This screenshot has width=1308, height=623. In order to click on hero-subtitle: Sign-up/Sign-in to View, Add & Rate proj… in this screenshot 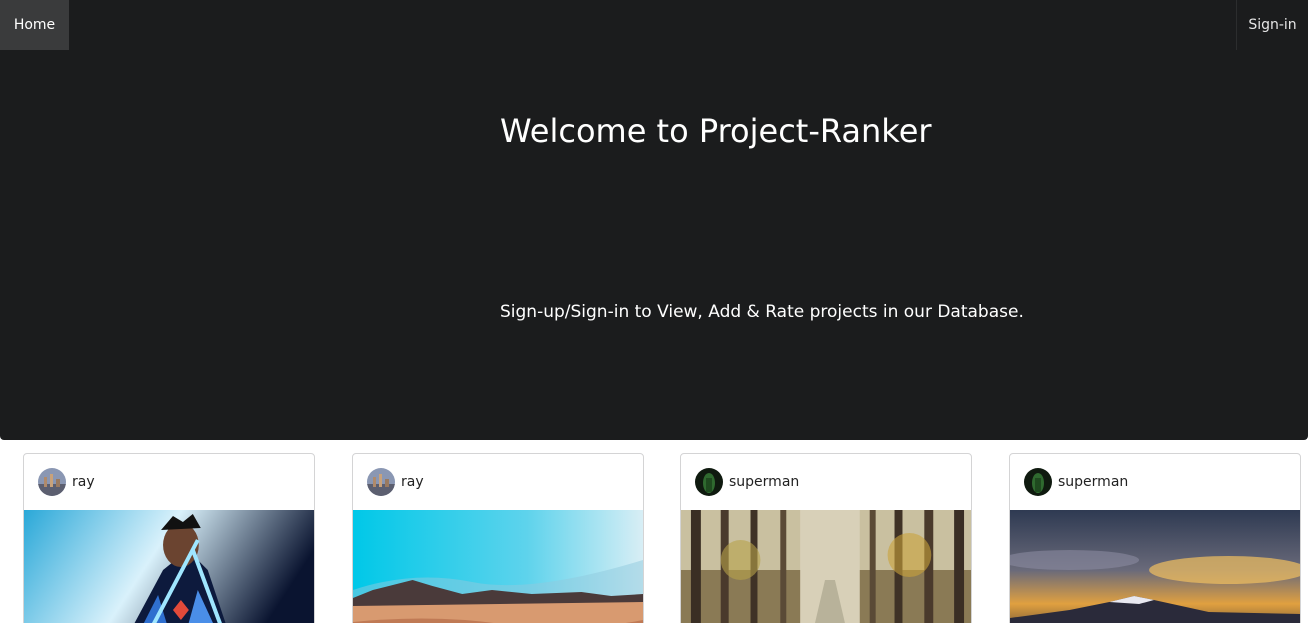, I will do `click(762, 312)`.